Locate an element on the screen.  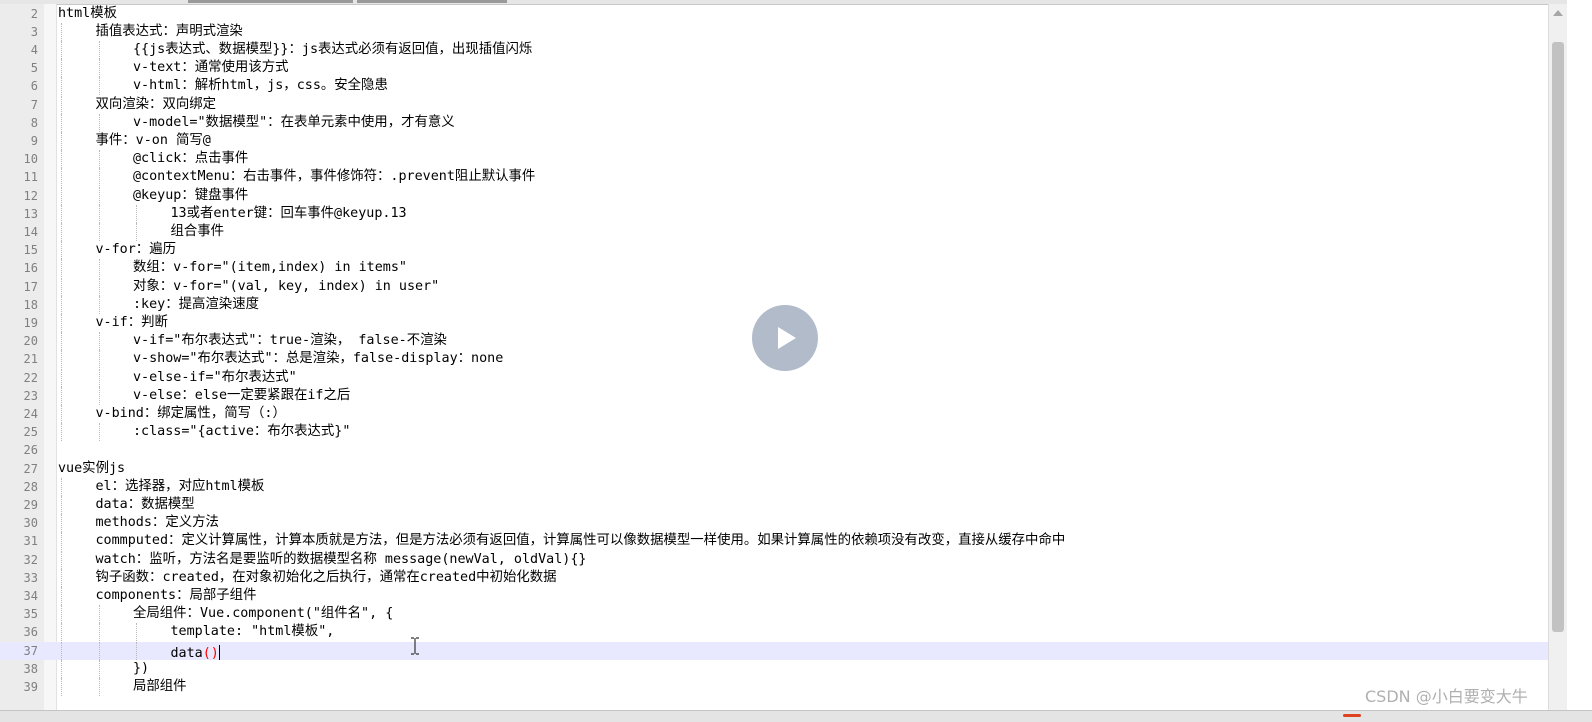
code-line: 2 html模板 is located at coordinates (774, 14).